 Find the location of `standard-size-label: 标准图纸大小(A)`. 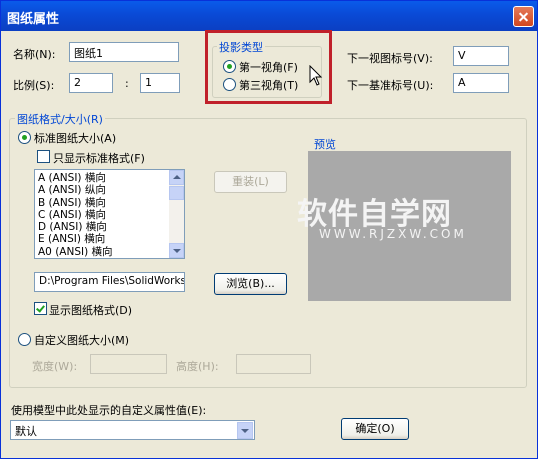

standard-size-label: 标准图纸大小(A) is located at coordinates (75, 138).